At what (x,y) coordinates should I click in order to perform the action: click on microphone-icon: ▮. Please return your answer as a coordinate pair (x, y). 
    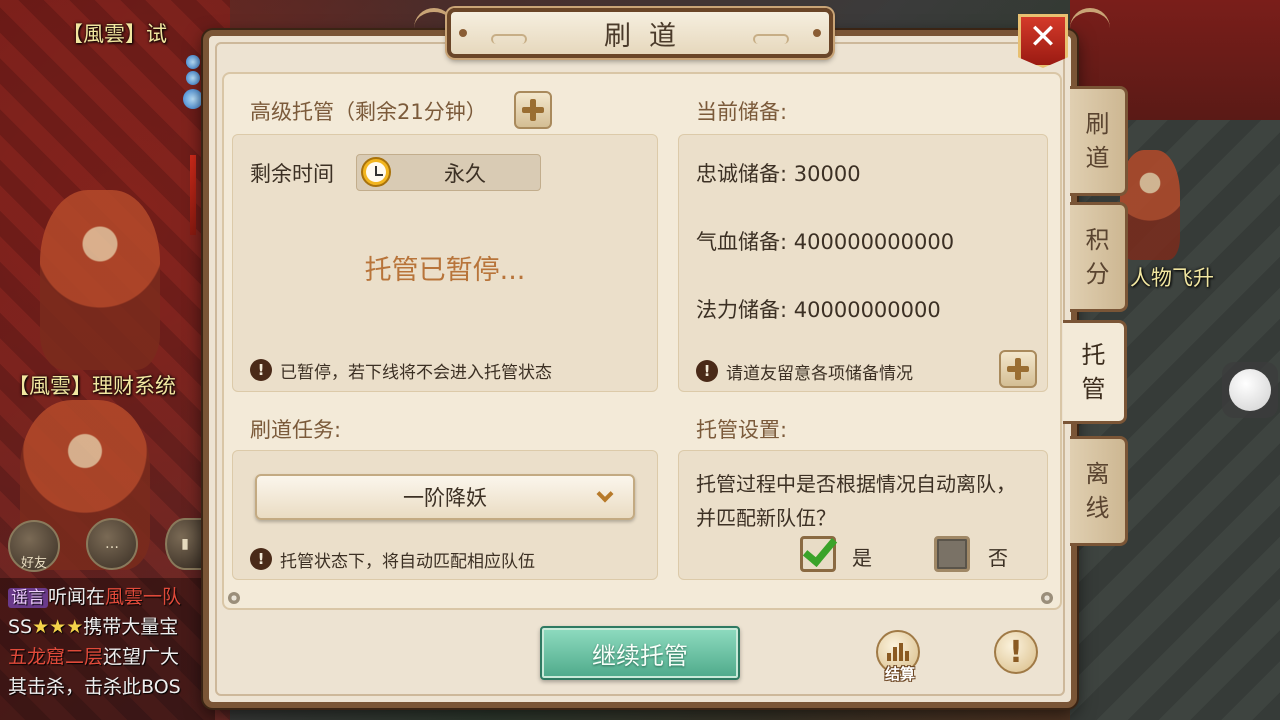
    Looking at the image, I should click on (185, 544).